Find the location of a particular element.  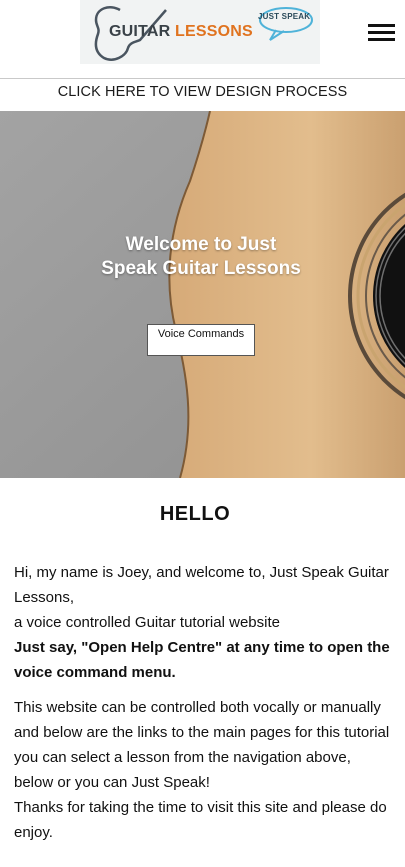

site-header: GUITAR LESSONS JUST SPEAK is located at coordinates (202, 39).